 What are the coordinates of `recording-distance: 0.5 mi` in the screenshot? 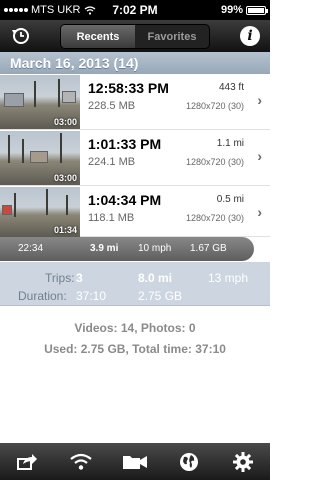 It's located at (230, 199).